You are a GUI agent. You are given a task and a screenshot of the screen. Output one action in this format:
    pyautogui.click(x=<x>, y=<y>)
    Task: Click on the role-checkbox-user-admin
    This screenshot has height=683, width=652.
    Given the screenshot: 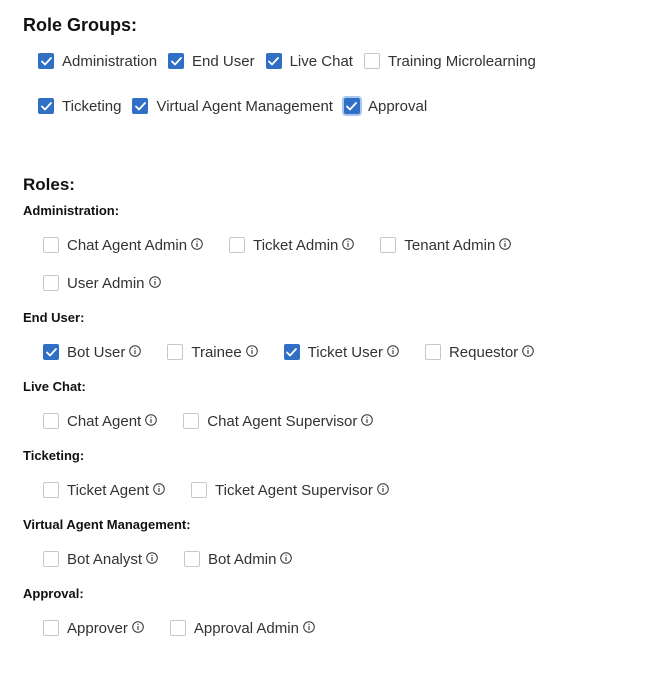 What is the action you would take?
    pyautogui.click(x=51, y=283)
    